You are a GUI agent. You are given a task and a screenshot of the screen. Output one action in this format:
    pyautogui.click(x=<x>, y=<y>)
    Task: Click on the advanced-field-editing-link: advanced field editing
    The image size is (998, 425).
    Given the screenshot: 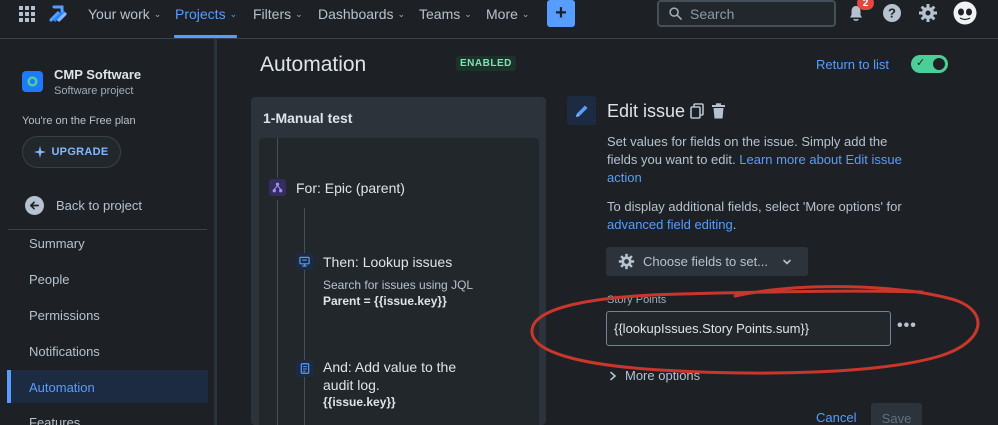 What is the action you would take?
    pyautogui.click(x=670, y=224)
    